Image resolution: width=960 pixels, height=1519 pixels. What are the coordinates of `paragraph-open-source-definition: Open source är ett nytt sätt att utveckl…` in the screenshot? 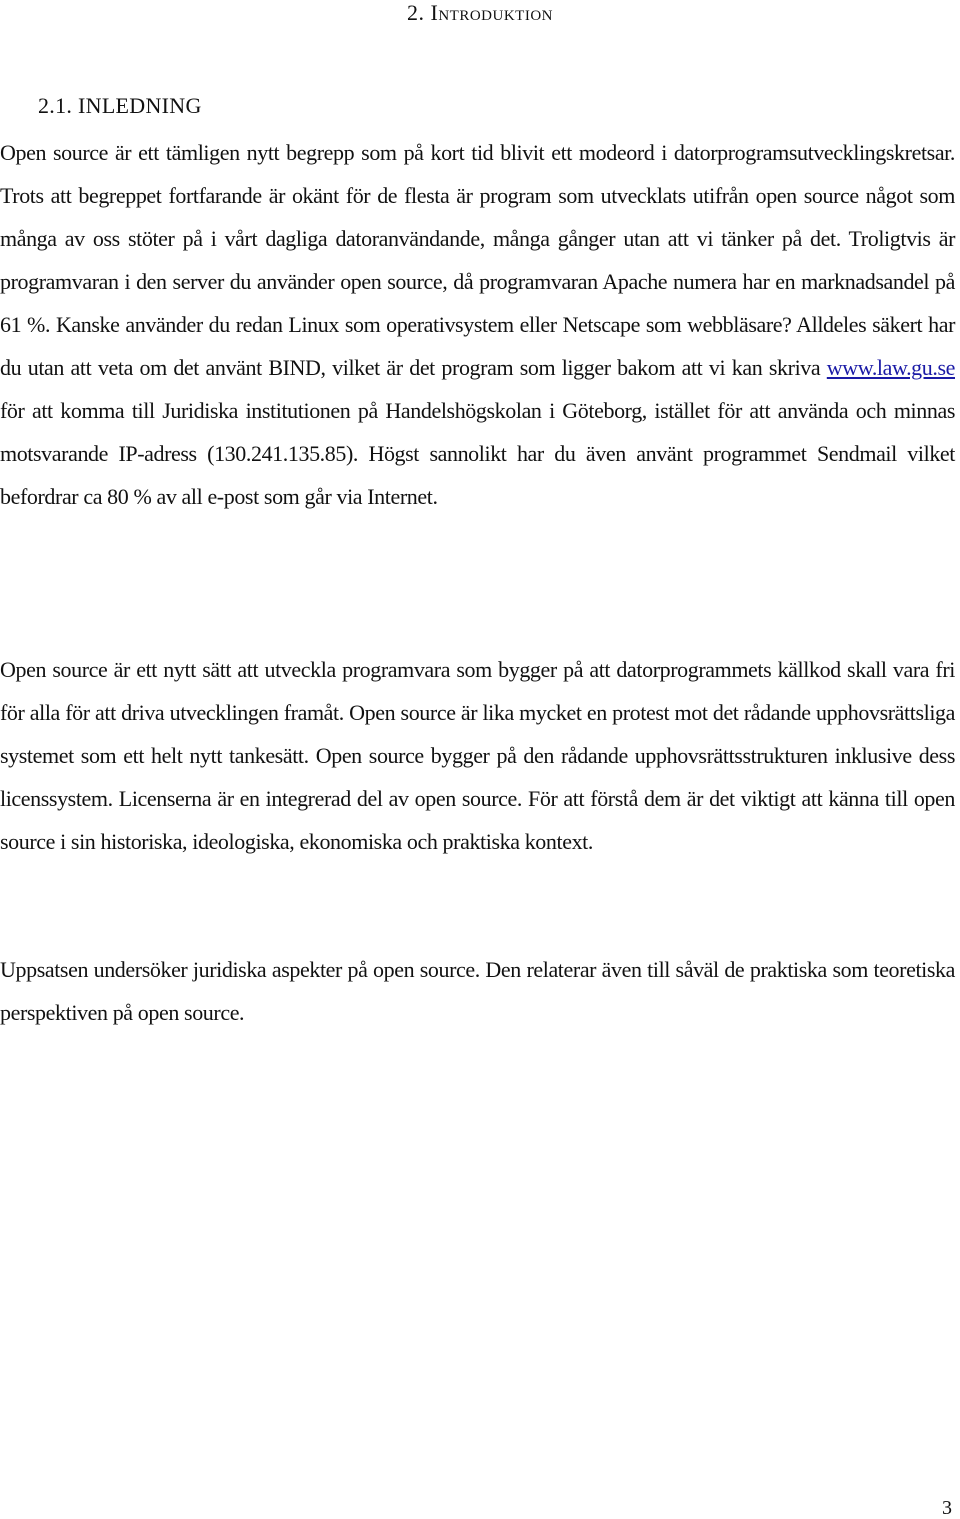 It's located at (477, 755).